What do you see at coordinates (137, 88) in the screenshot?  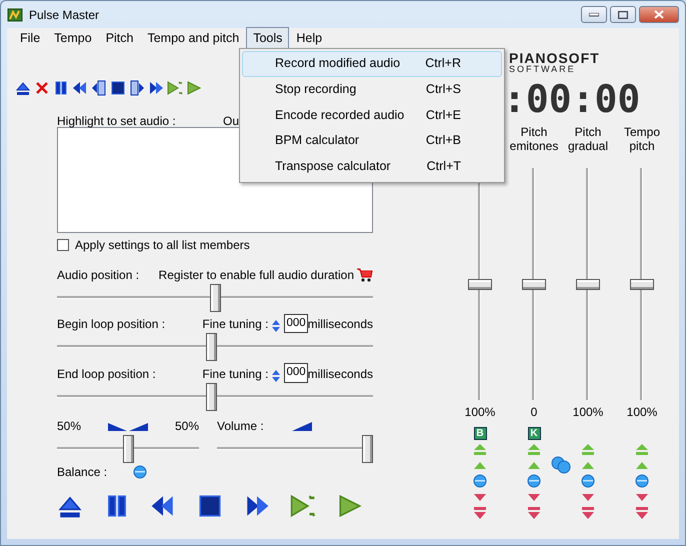 I see `next-icon` at bounding box center [137, 88].